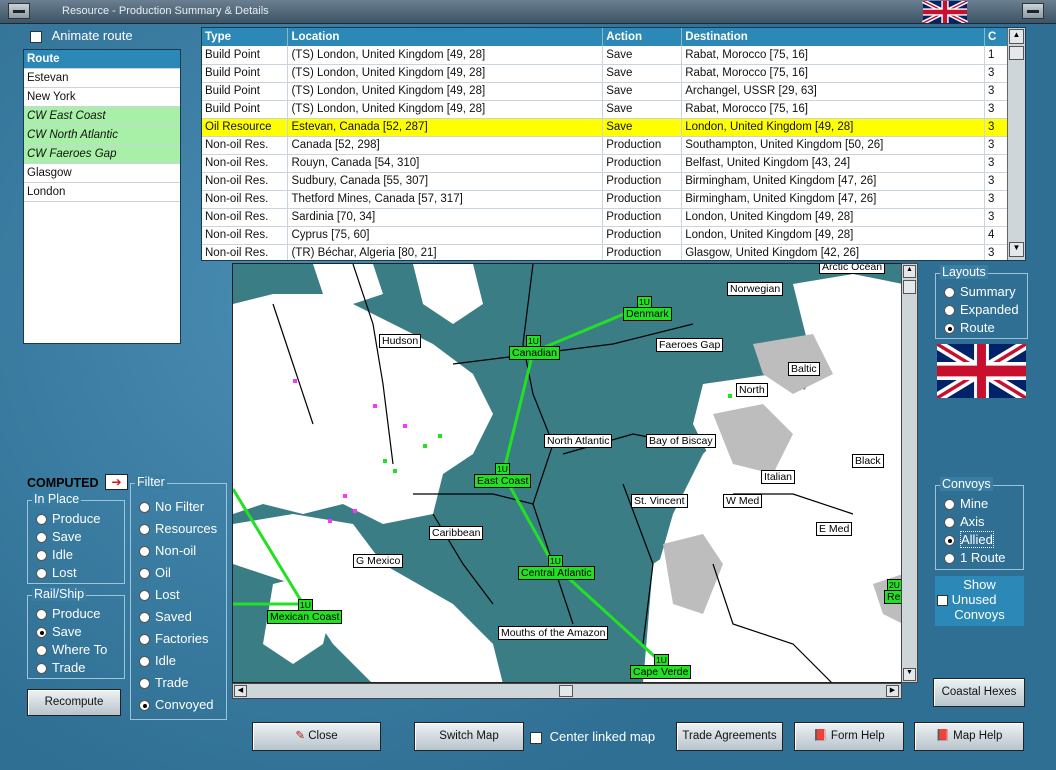 This screenshot has height=770, width=1056. Describe the element at coordinates (102, 116) in the screenshot. I see `route-item: CW East Coast` at that location.